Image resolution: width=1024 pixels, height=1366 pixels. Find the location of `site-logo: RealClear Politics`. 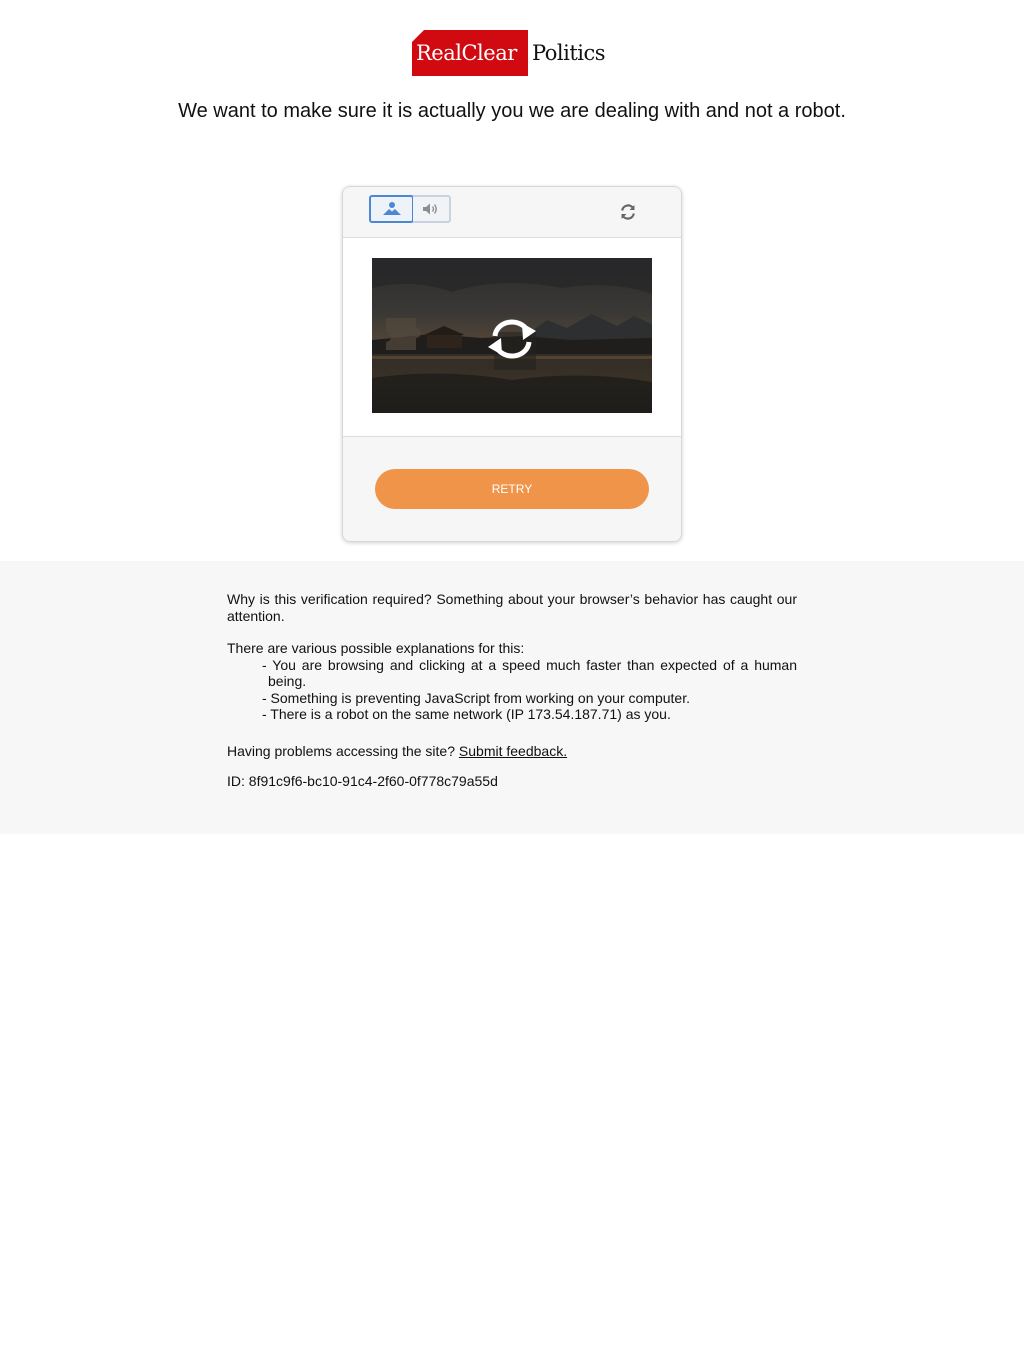

site-logo: RealClear Politics is located at coordinates (512, 54).